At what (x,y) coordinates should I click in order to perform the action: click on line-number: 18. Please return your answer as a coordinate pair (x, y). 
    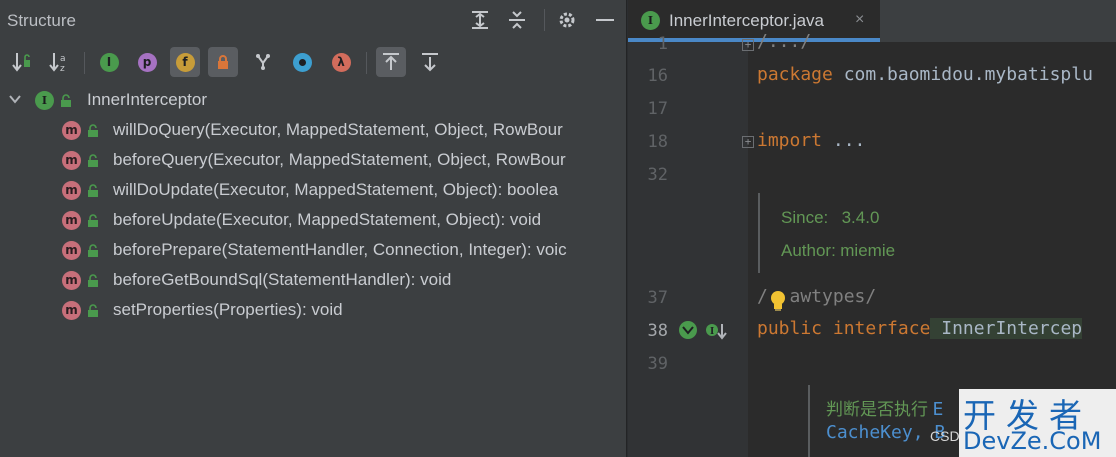
    Looking at the image, I should click on (657, 142).